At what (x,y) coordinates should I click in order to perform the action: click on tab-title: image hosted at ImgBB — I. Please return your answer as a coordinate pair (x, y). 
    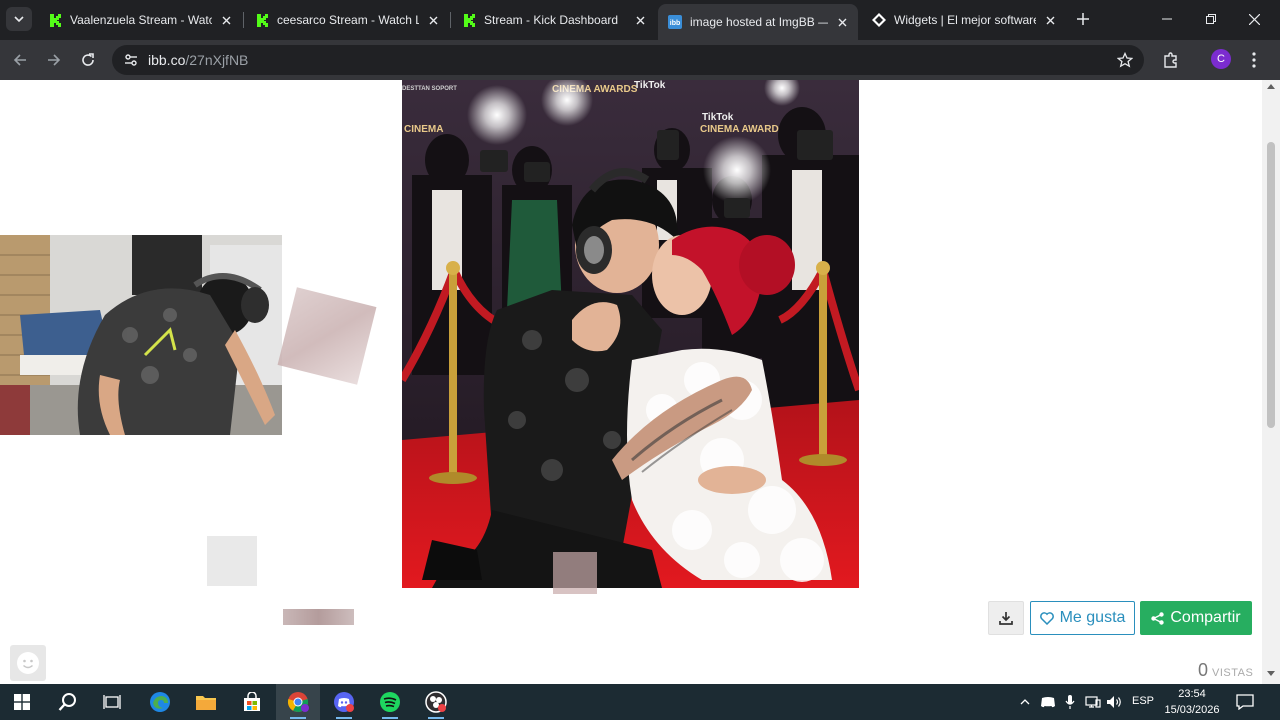
    Looking at the image, I should click on (759, 22).